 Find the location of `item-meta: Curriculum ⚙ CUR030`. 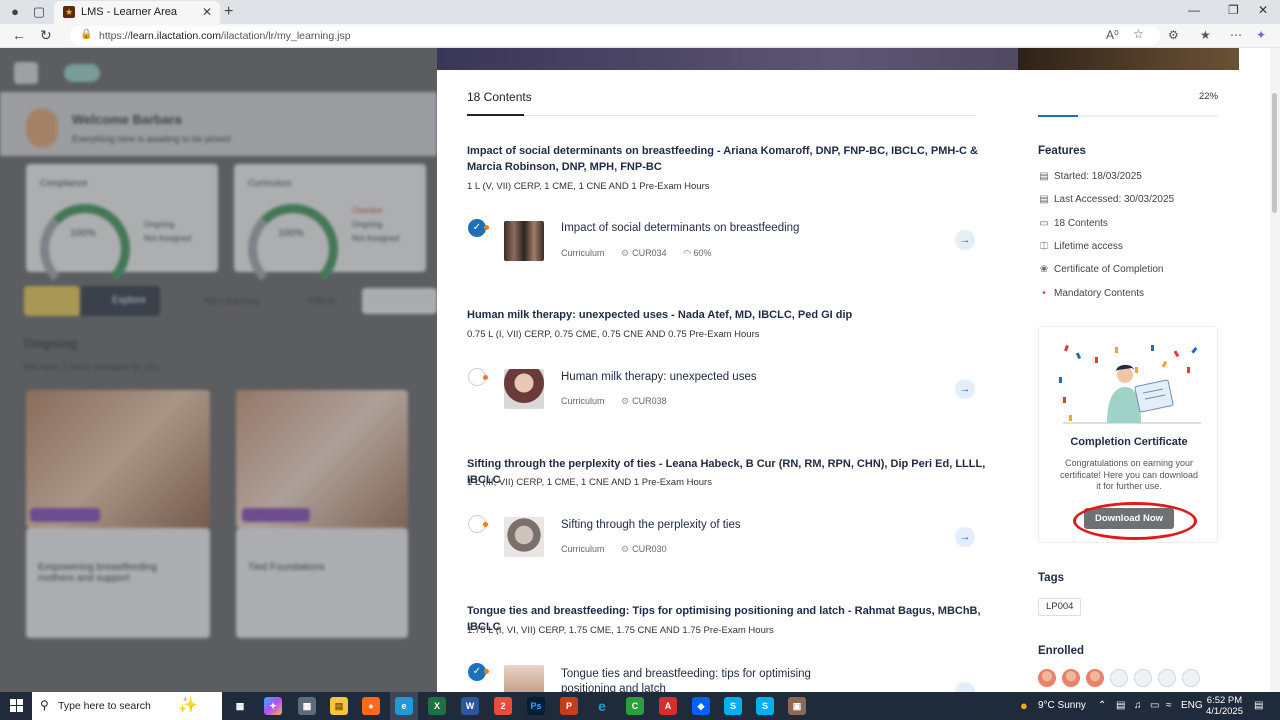

item-meta: Curriculum ⚙ CUR030 is located at coordinates (614, 549).